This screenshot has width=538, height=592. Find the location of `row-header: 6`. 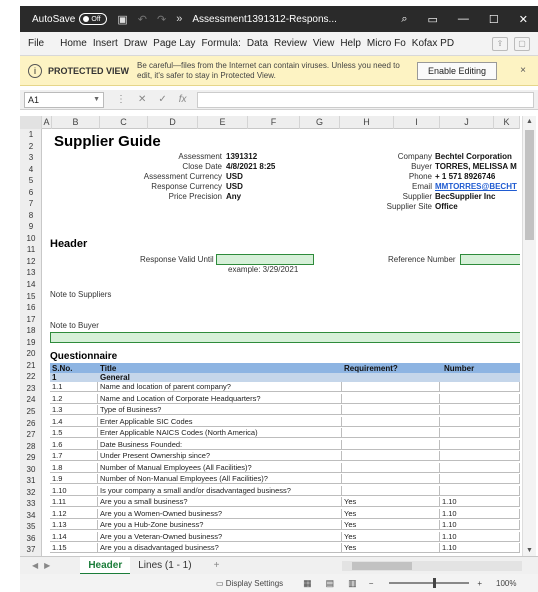

row-header: 6 is located at coordinates (31, 193).